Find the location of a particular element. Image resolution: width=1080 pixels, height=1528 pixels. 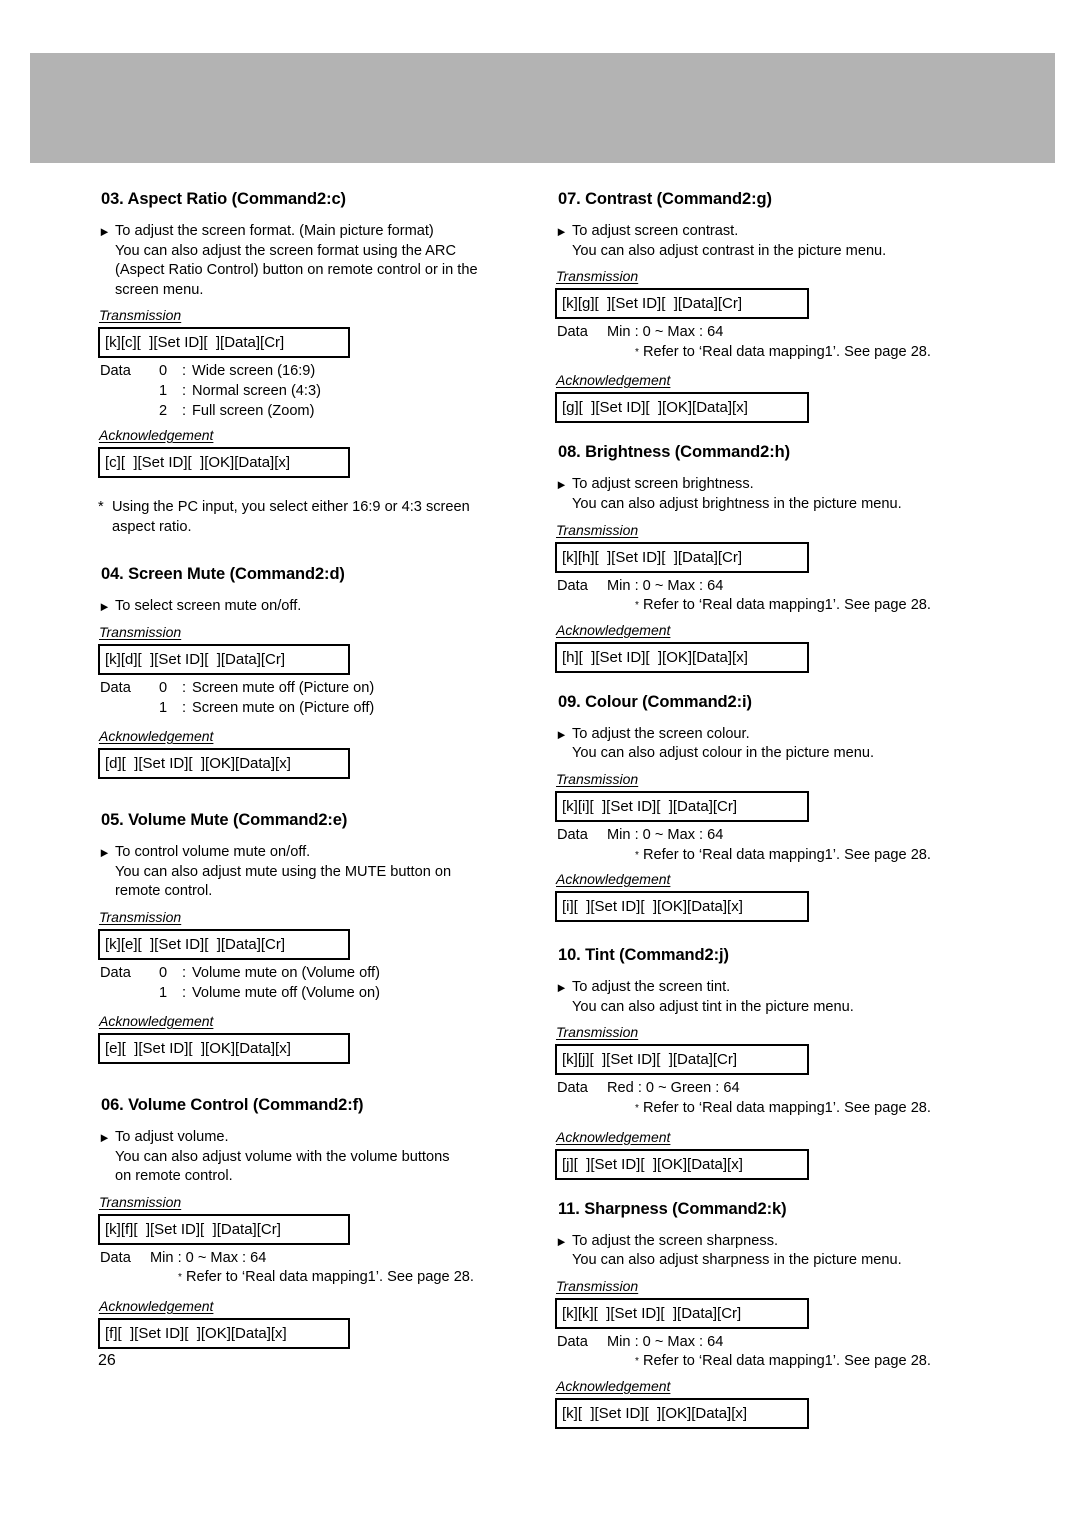

transmission-code-box: [k][c][ ][Set ID][ ][Data][Cr] is located at coordinates (224, 343).